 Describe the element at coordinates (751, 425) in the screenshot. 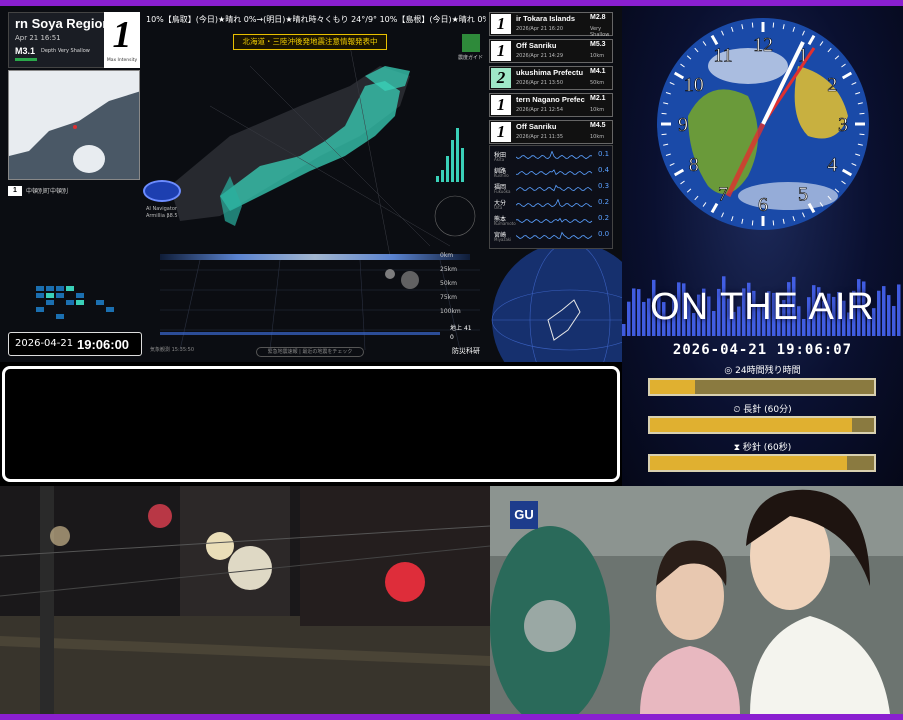

I see `minute-hand-fill` at that location.